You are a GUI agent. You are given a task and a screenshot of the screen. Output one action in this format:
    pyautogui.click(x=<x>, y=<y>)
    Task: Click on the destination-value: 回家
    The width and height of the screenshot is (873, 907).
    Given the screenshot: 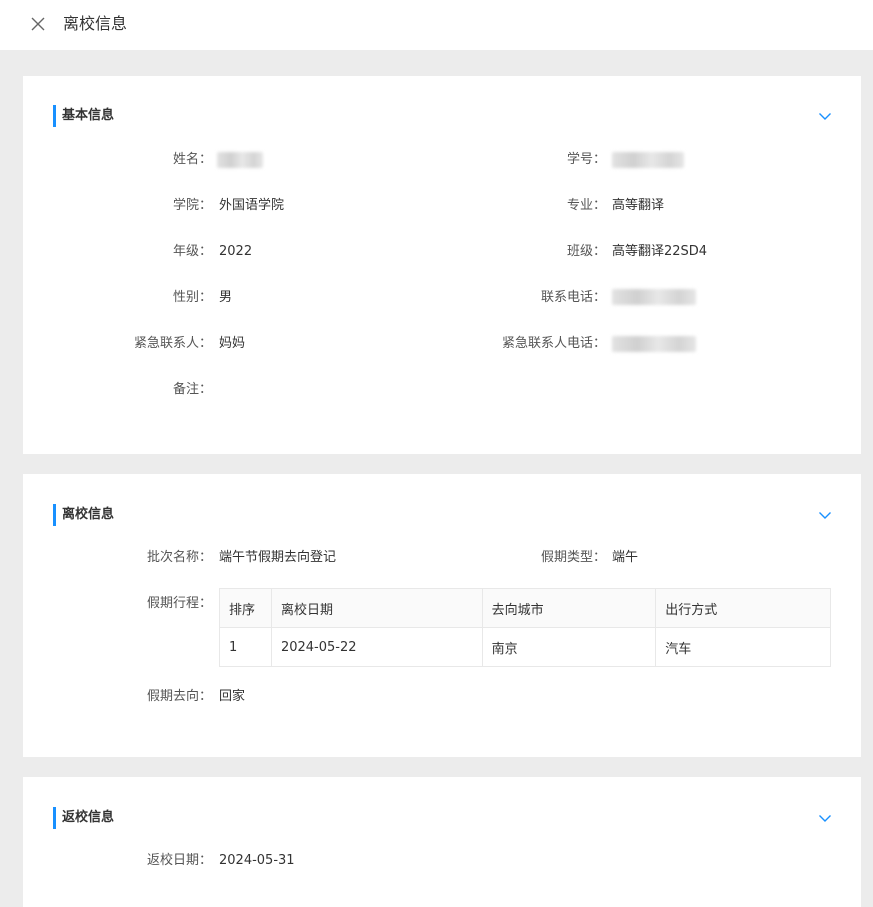 What is the action you would take?
    pyautogui.click(x=232, y=696)
    